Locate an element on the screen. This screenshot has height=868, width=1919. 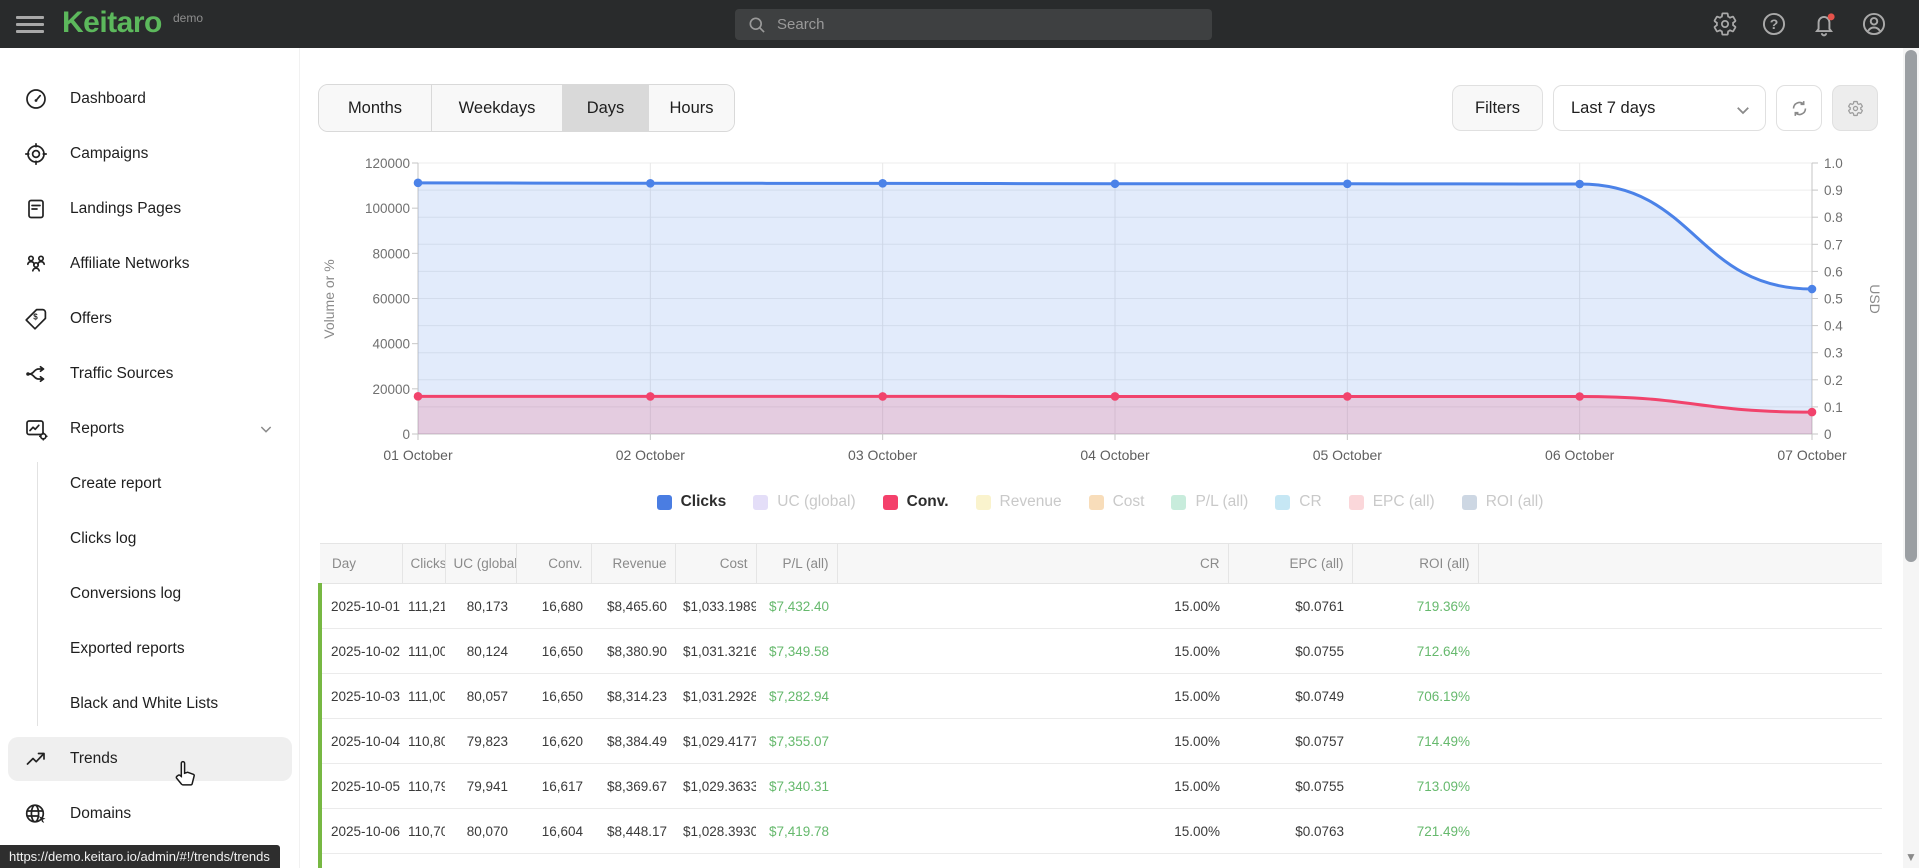
cell-conv: 16,617 is located at coordinates (553, 786).